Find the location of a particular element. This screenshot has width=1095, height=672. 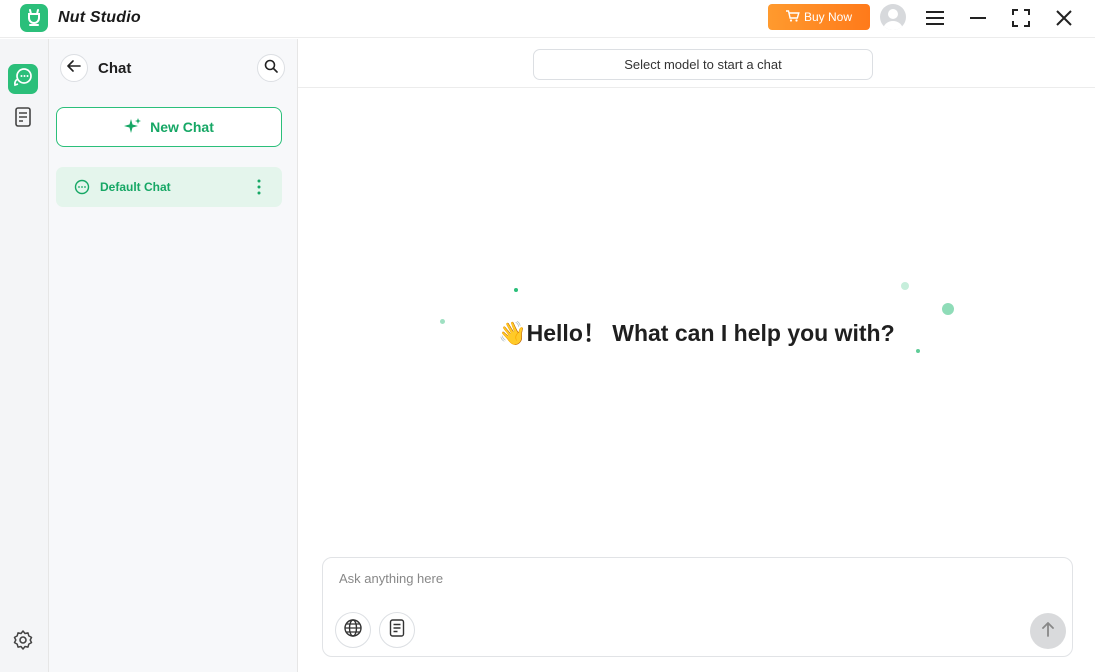

left-rail is located at coordinates (24, 355).